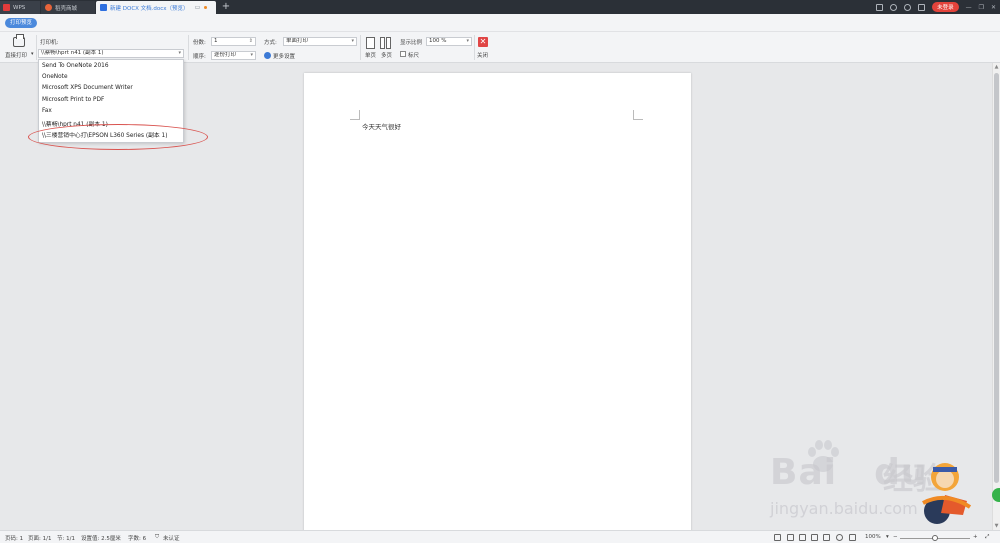 This screenshot has height=543, width=1000. What do you see at coordinates (66, 539) in the screenshot?
I see `status-section: 节: 1/1` at bounding box center [66, 539].